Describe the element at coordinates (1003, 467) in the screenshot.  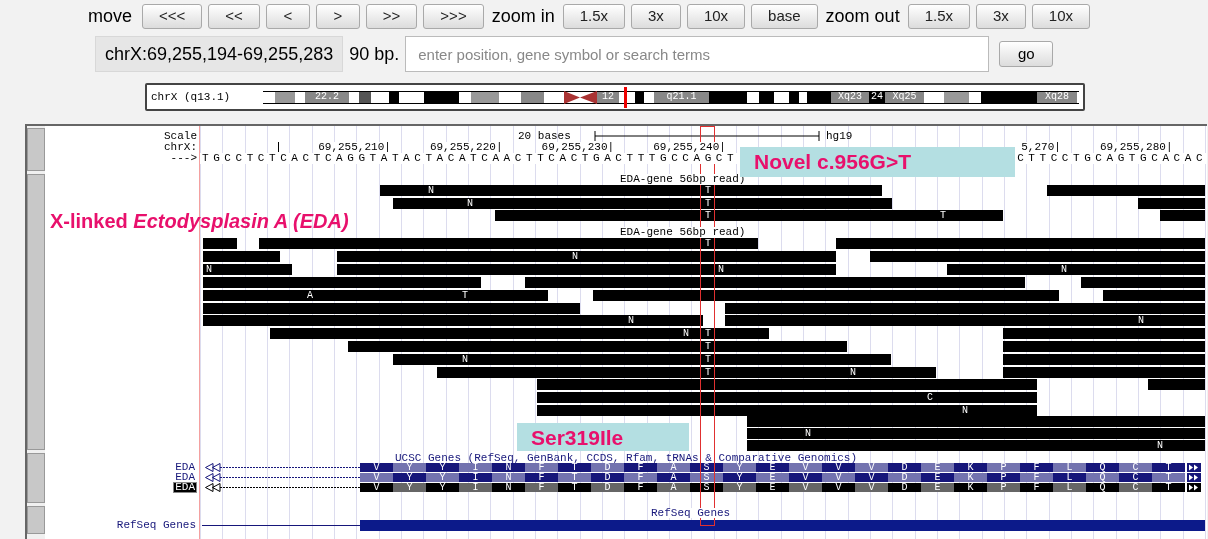
I see `amino-acid: P` at that location.